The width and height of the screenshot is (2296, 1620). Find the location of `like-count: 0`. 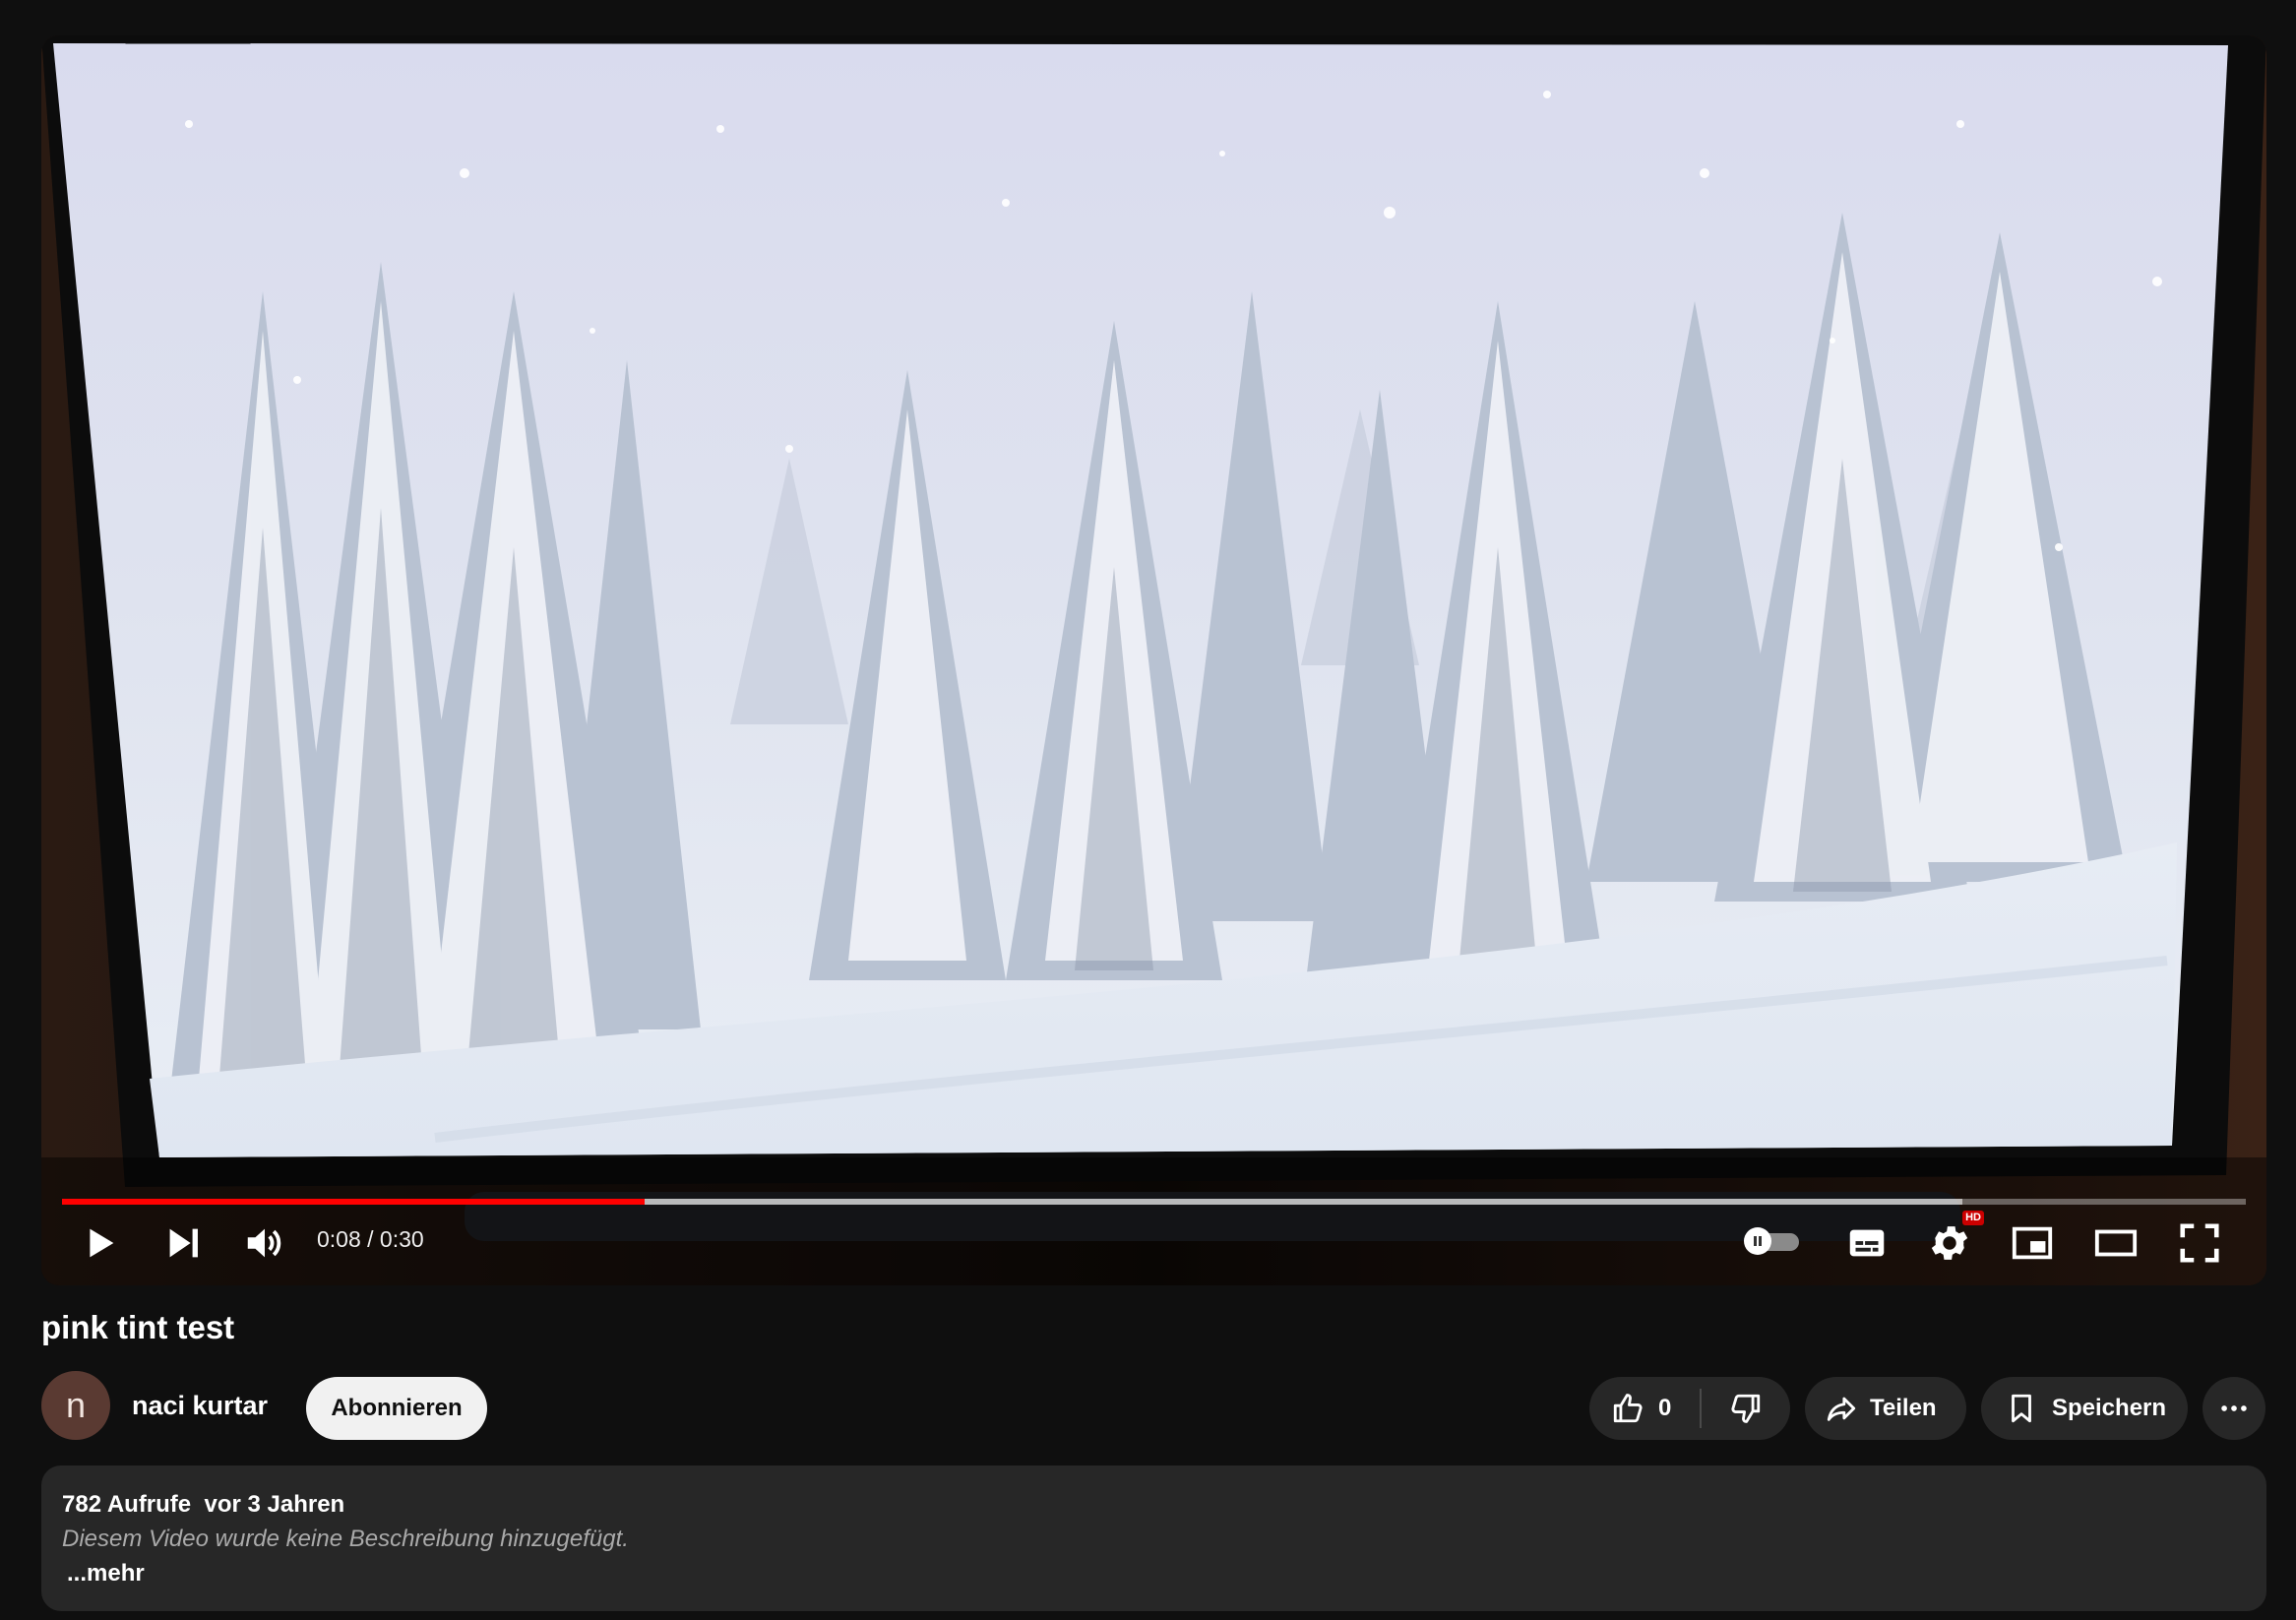

like-count: 0 is located at coordinates (1665, 1408).